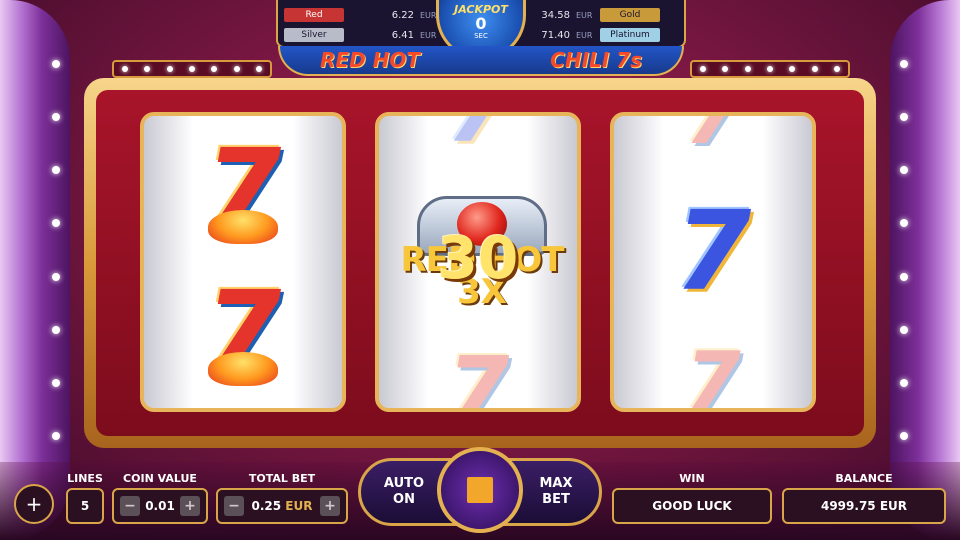  What do you see at coordinates (630, 15) in the screenshot?
I see `jackpot-gold-label: Gold` at bounding box center [630, 15].